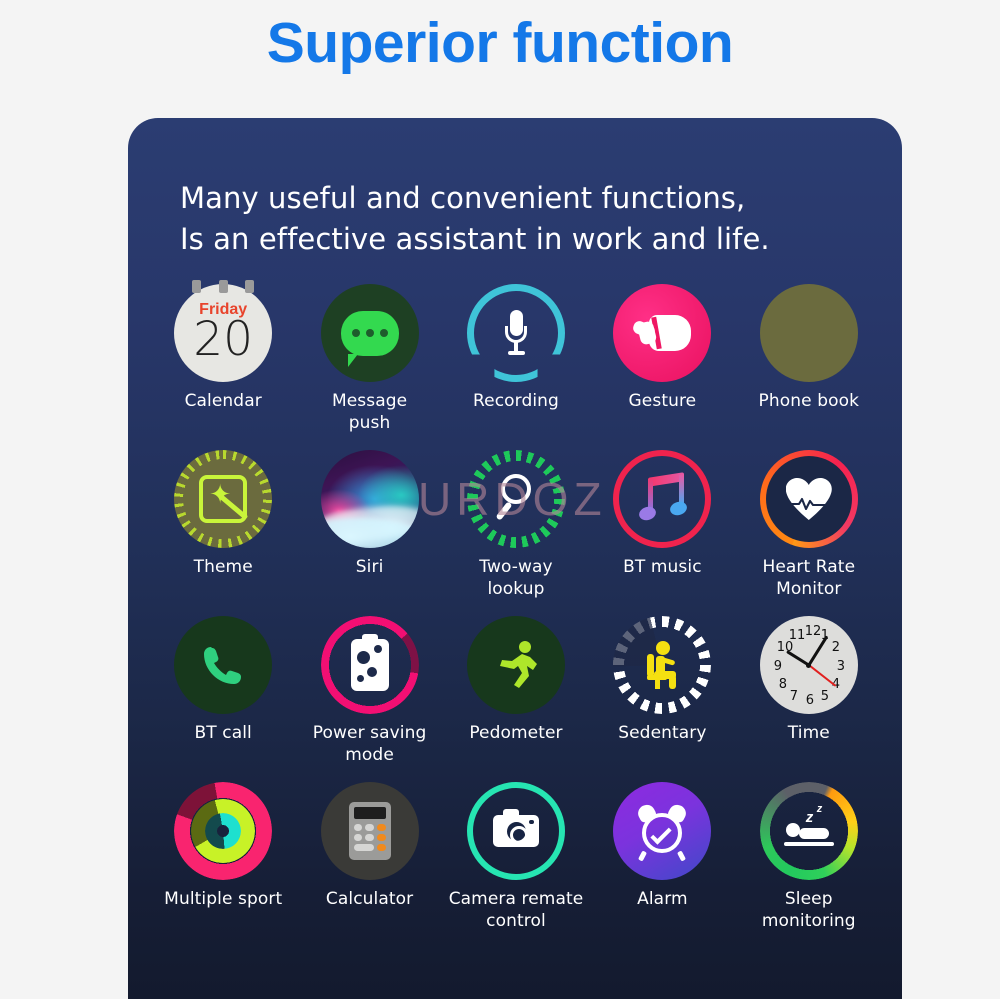 Image resolution: width=1000 pixels, height=999 pixels. What do you see at coordinates (822, 675) in the screenshot?
I see `clock-second-hand` at bounding box center [822, 675].